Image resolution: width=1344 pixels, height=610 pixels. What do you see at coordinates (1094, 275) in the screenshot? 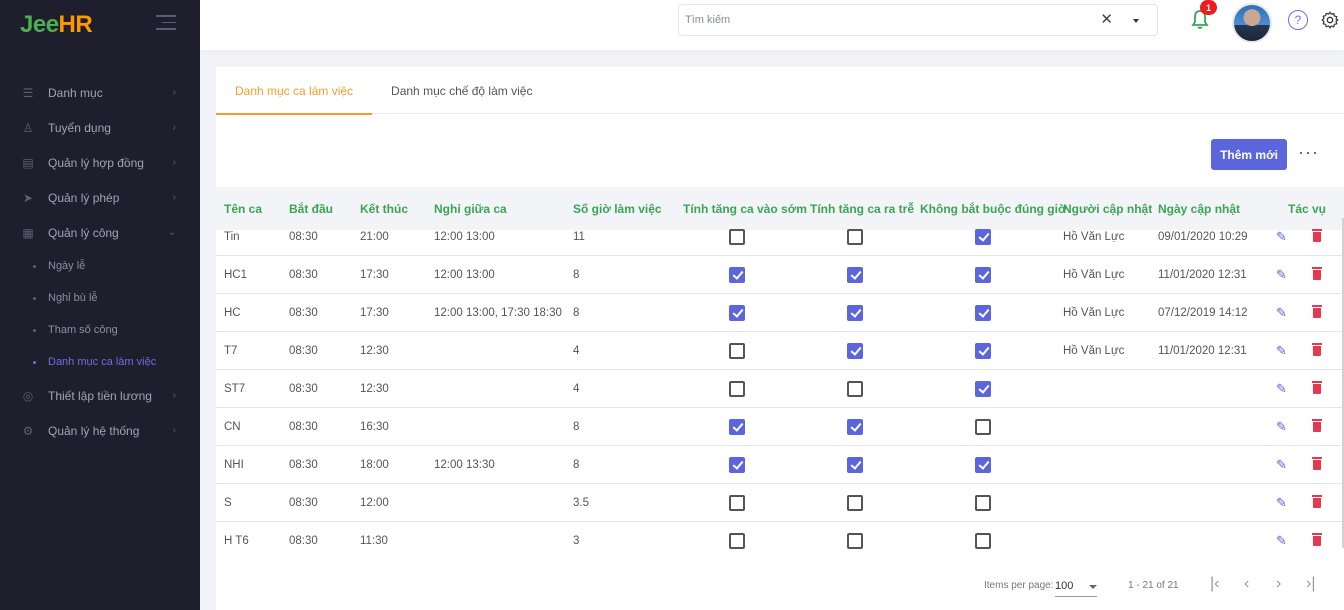
I see `cell-updater: Hồ Văn Lực` at bounding box center [1094, 275].